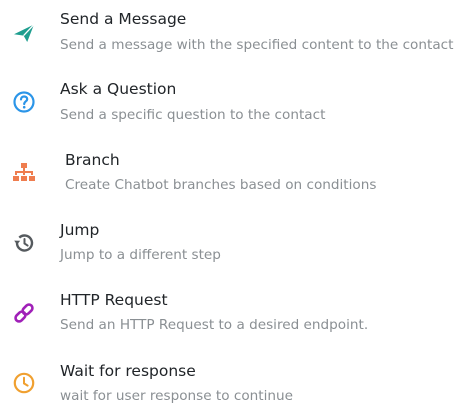 The height and width of the screenshot is (415, 474). Describe the element at coordinates (24, 33) in the screenshot. I see `send-icon` at that location.